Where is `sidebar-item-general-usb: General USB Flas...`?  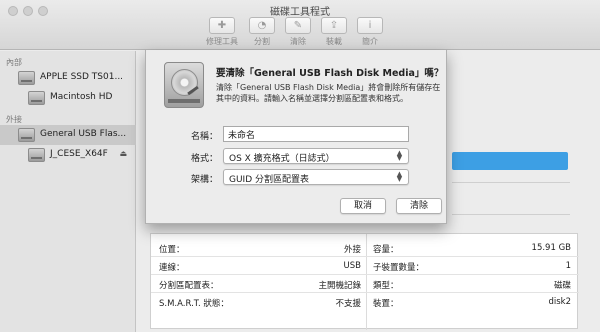 sidebar-item-general-usb: General USB Flas... is located at coordinates (68, 135).